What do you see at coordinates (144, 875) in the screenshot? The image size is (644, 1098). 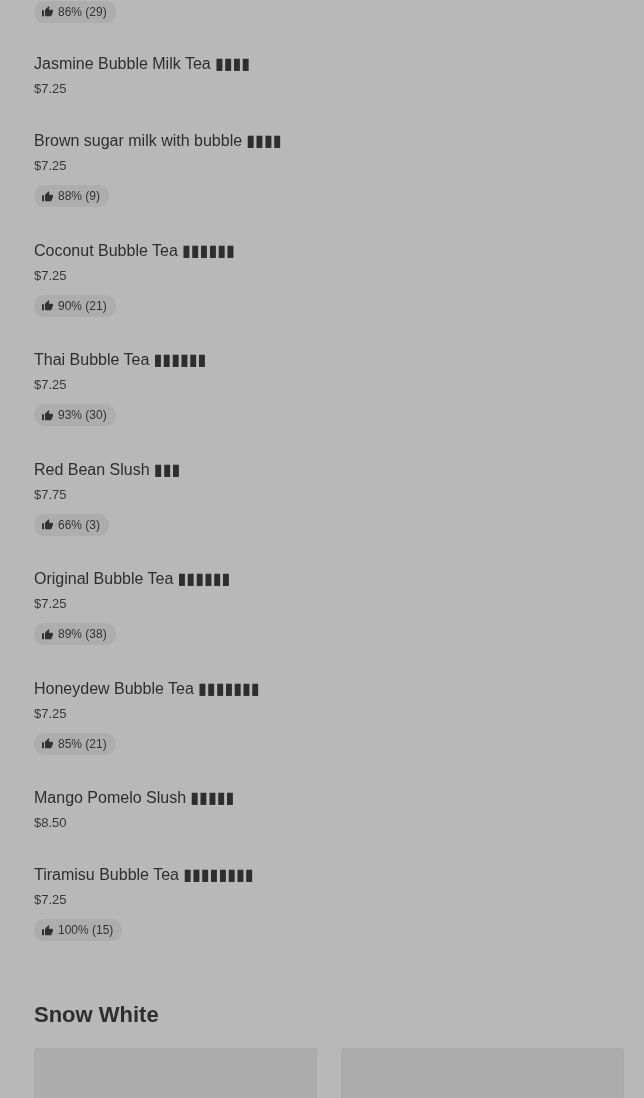 I see `item-title: Tiramisu Bubble Tea ▮▮▮▮▮▮▮▮` at bounding box center [144, 875].